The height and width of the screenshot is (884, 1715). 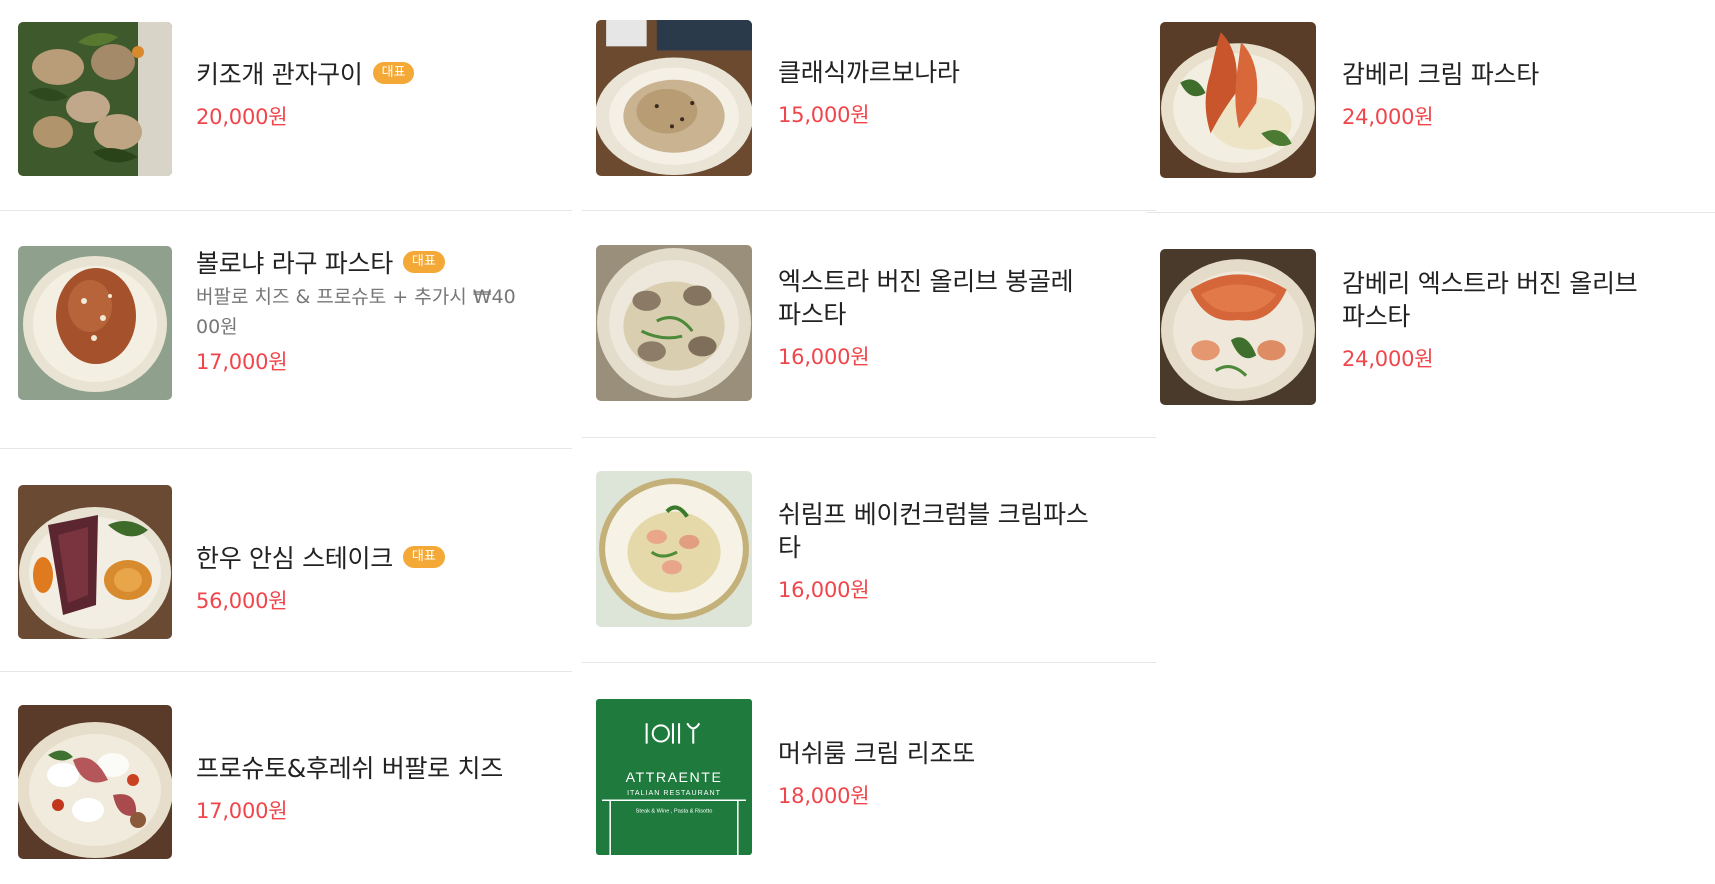 I want to click on menu-item: 한우 안심 스테이크 대표 56,000원, so click(x=286, y=560).